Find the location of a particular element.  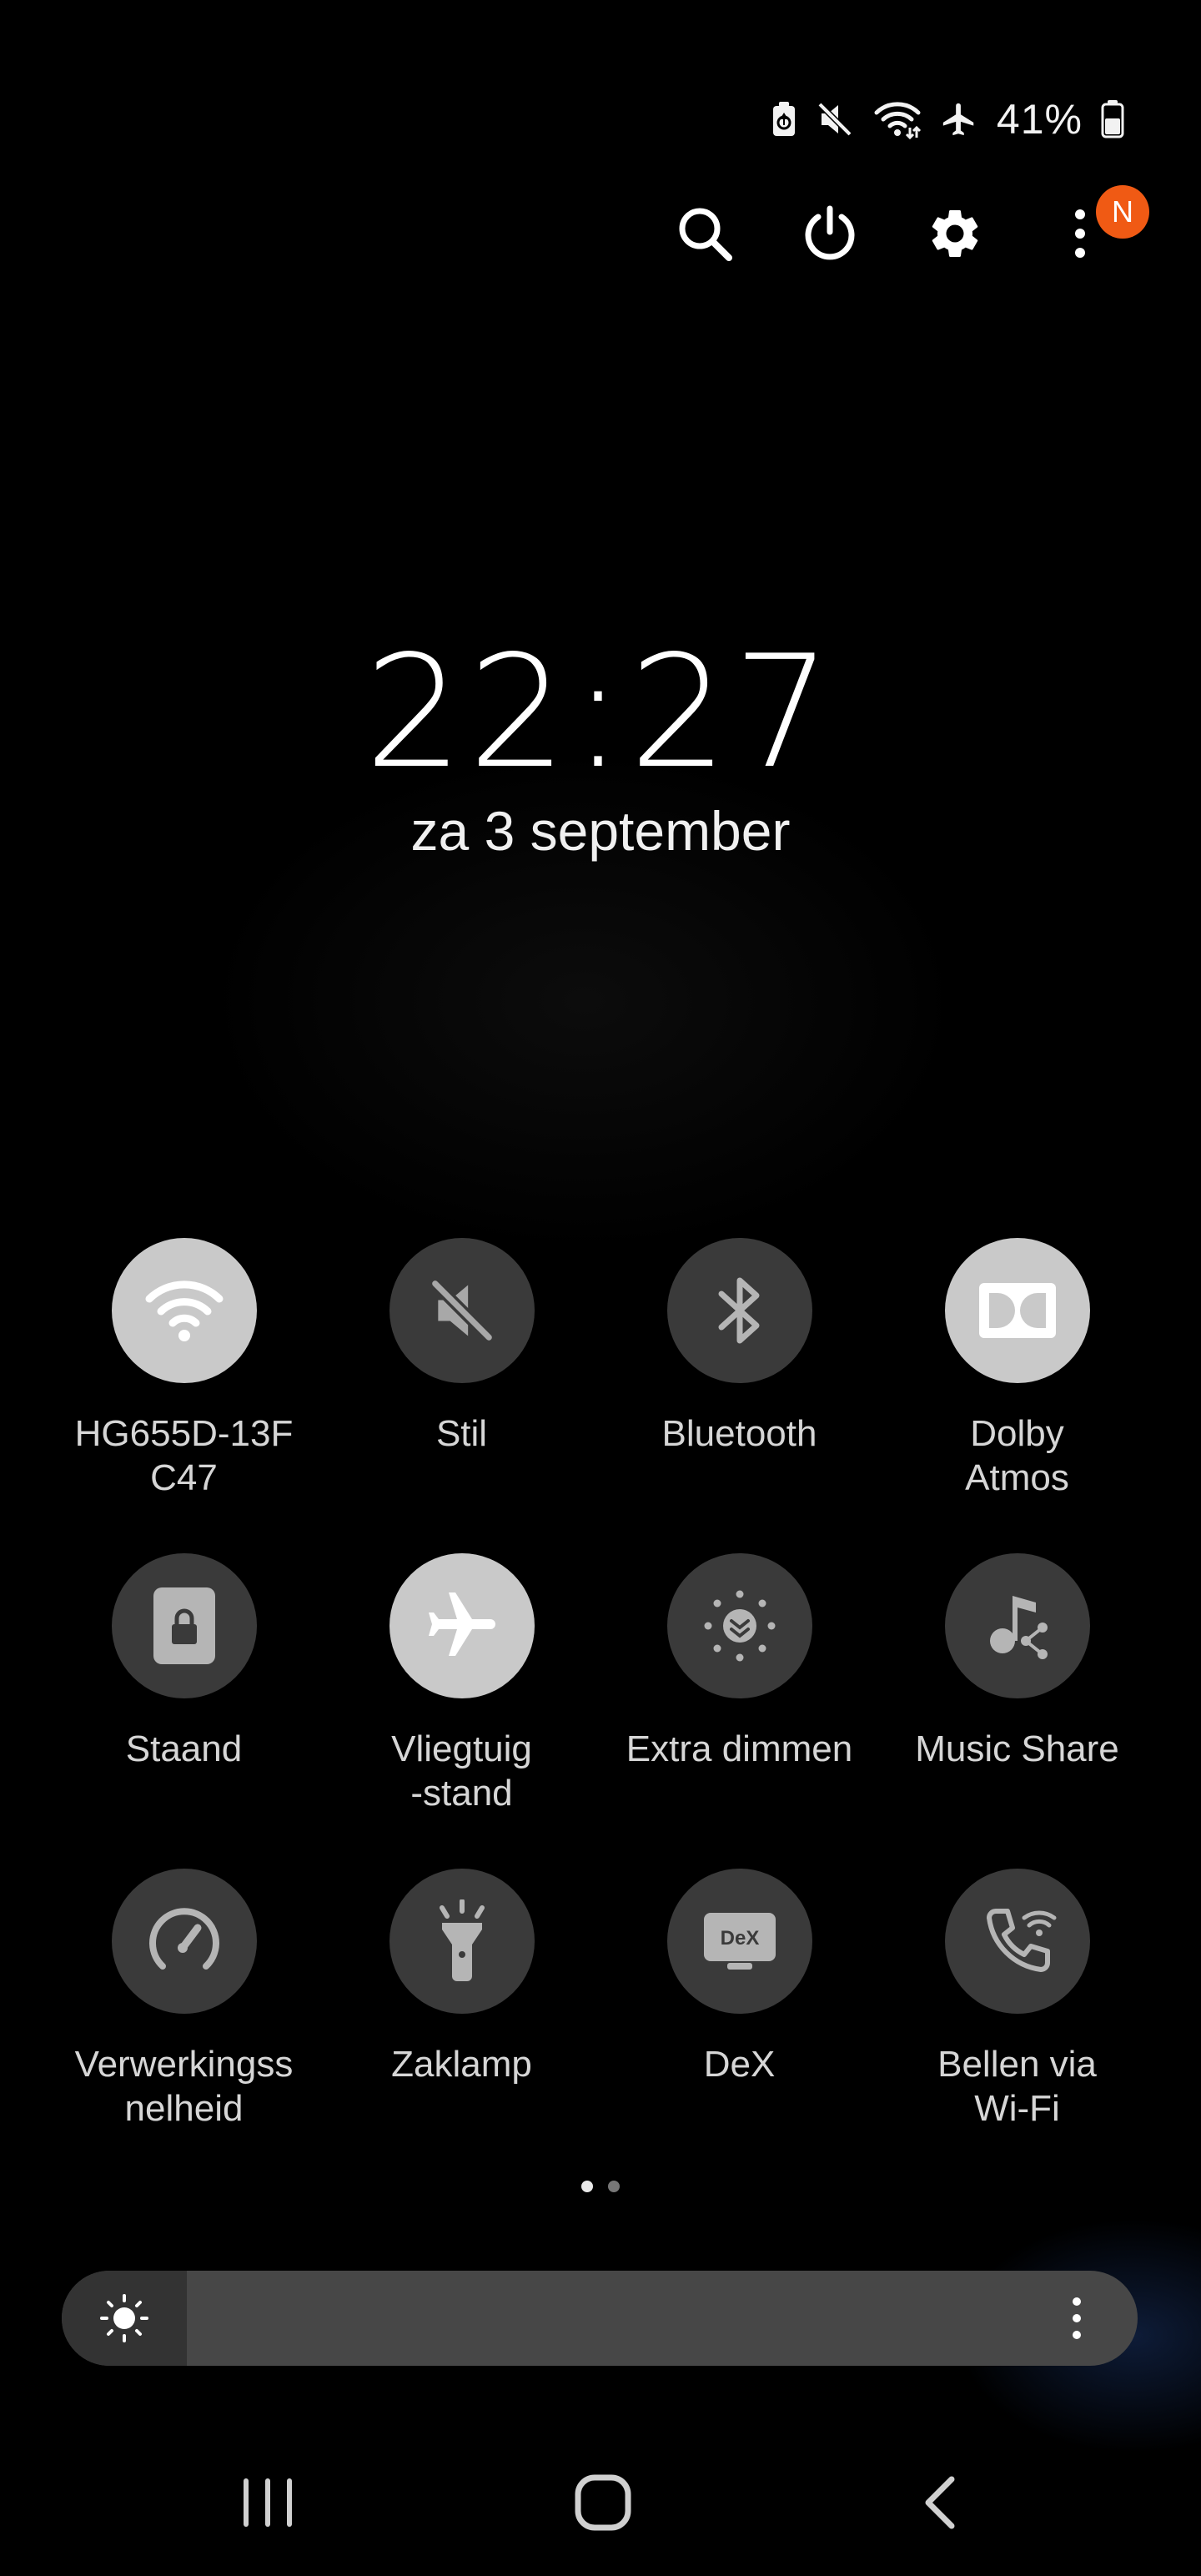

battery-icon is located at coordinates (1113, 119).